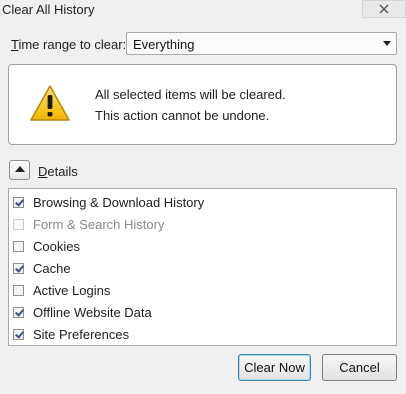 The height and width of the screenshot is (394, 406). Describe the element at coordinates (43, 171) in the screenshot. I see `details-label-accel: D` at that location.